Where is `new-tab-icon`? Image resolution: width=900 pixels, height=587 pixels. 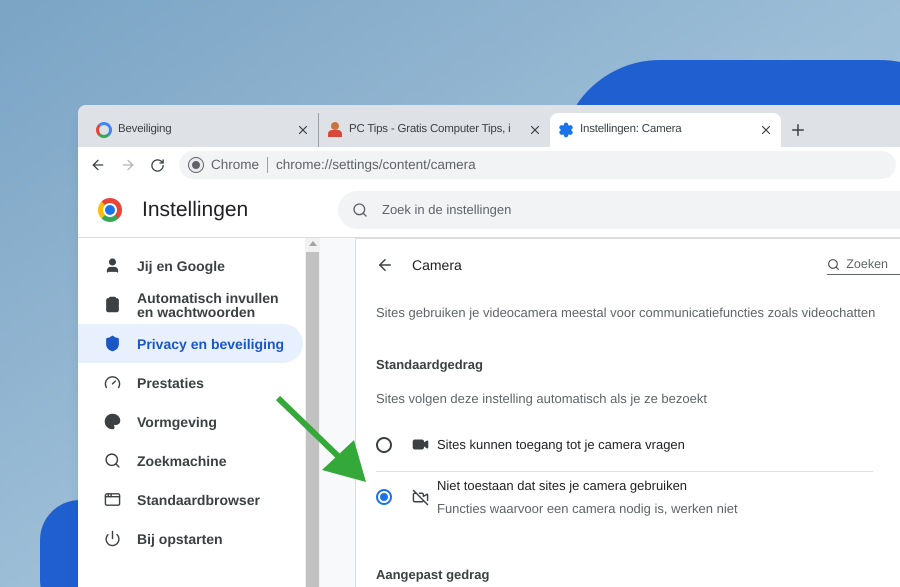 new-tab-icon is located at coordinates (798, 130).